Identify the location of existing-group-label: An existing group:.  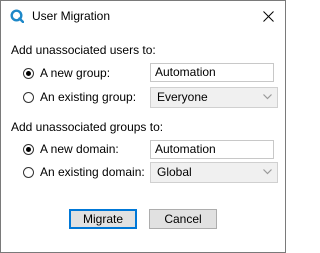
(88, 97).